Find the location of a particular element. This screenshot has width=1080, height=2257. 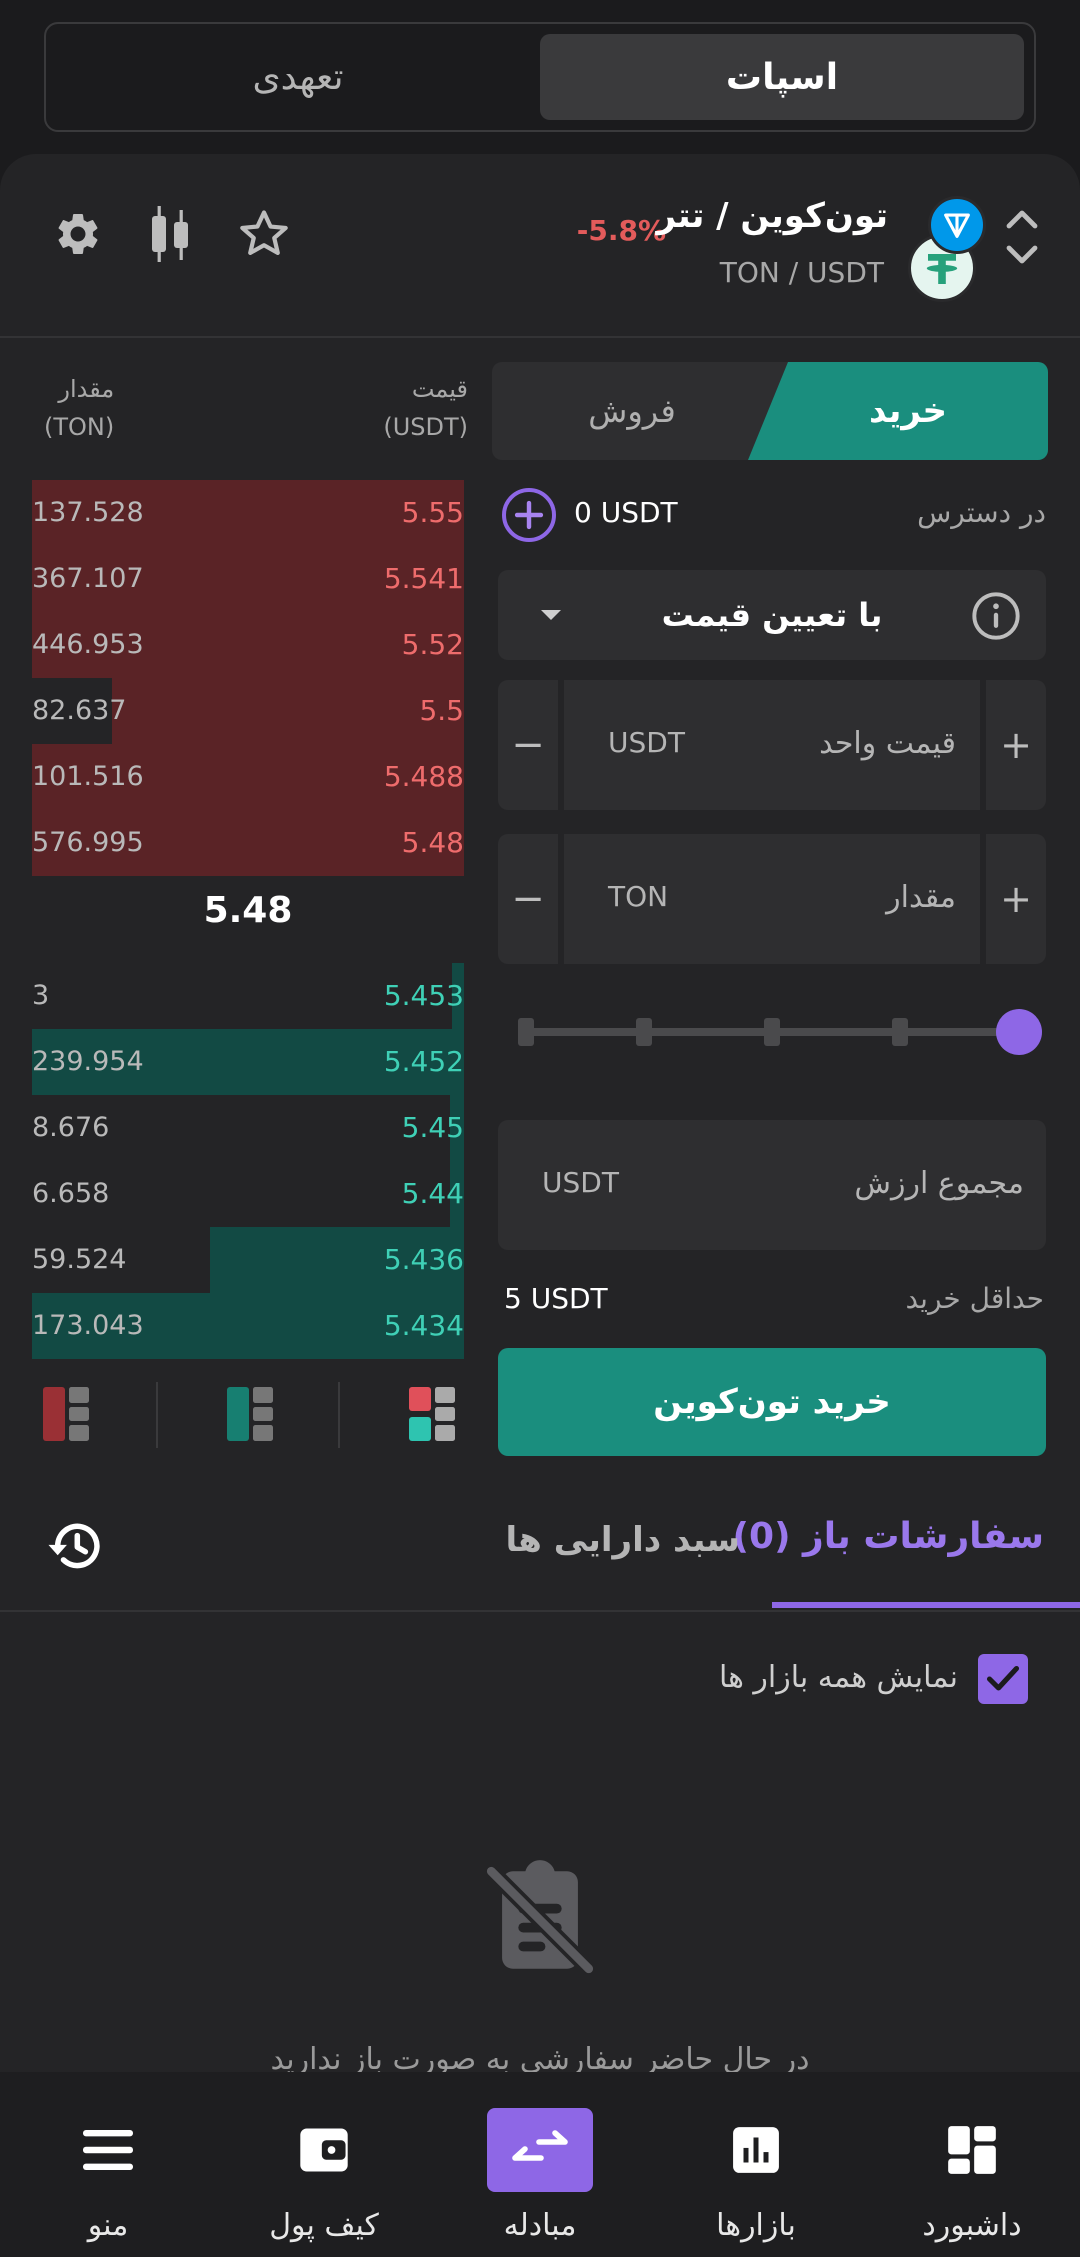

ask-row: 137.528 5.55 is located at coordinates (248, 513).